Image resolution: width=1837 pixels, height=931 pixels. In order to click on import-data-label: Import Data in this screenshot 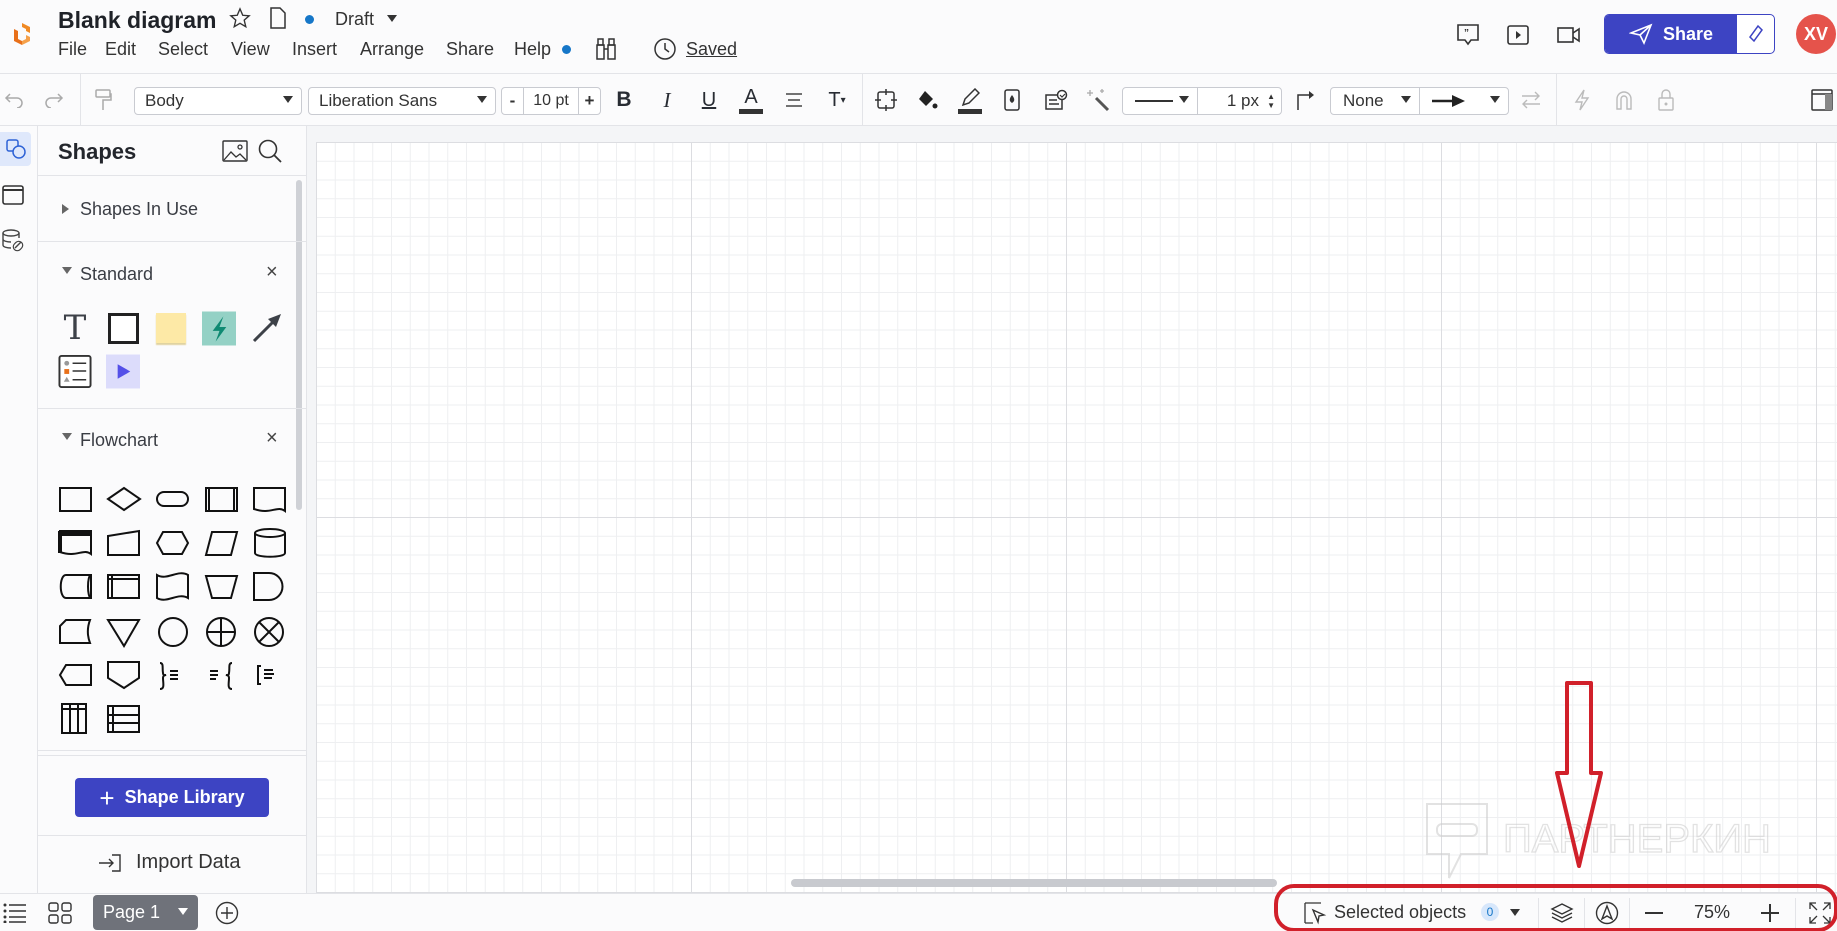, I will do `click(188, 862)`.